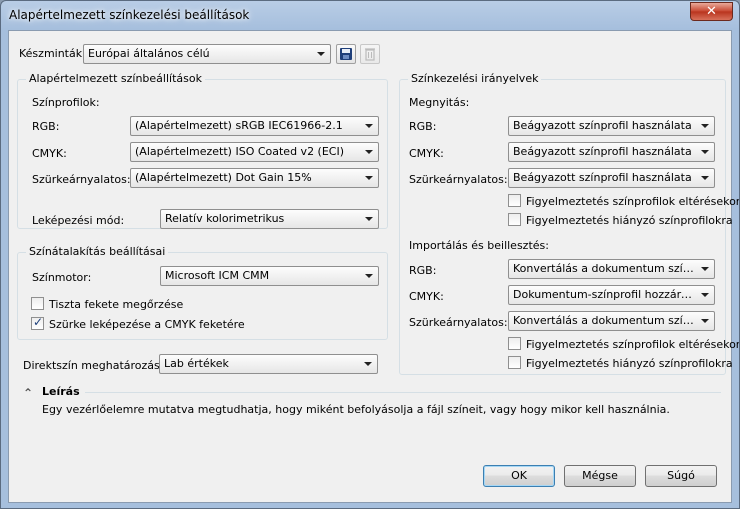 The width and height of the screenshot is (740, 509). What do you see at coordinates (62, 277) in the screenshot?
I see `color-engine-label: Színmotor:` at bounding box center [62, 277].